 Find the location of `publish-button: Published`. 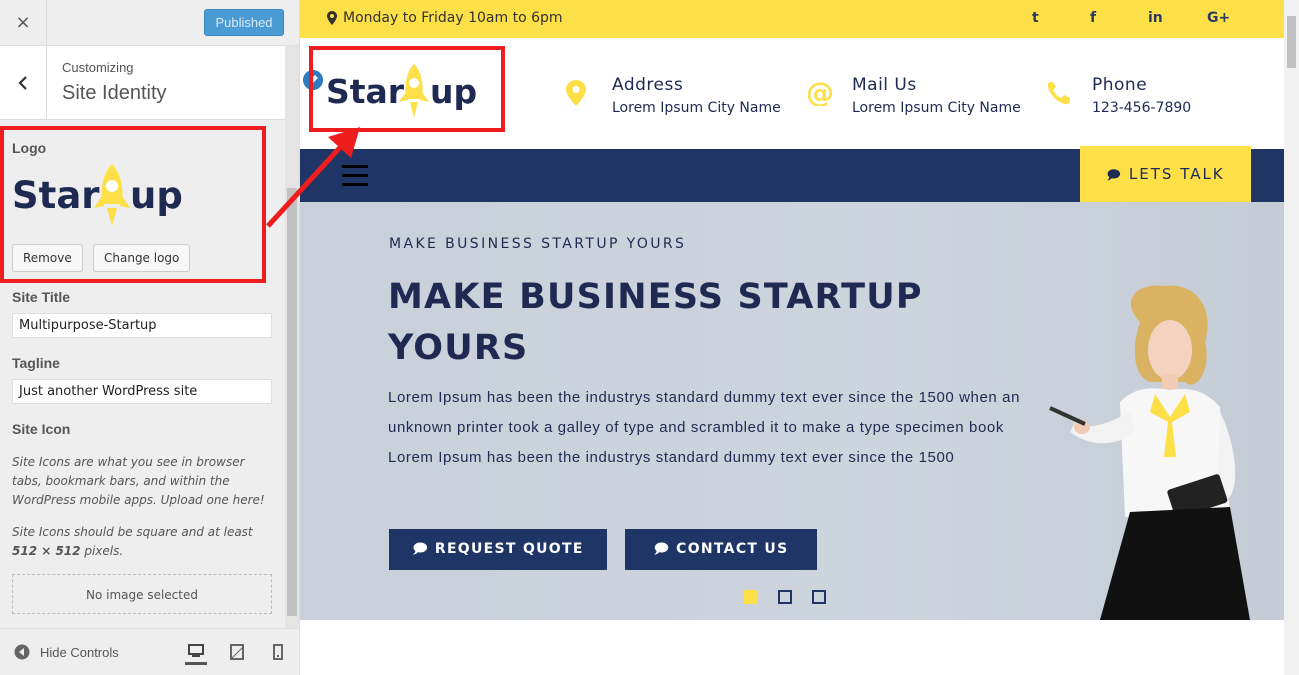

publish-button: Published is located at coordinates (244, 22).